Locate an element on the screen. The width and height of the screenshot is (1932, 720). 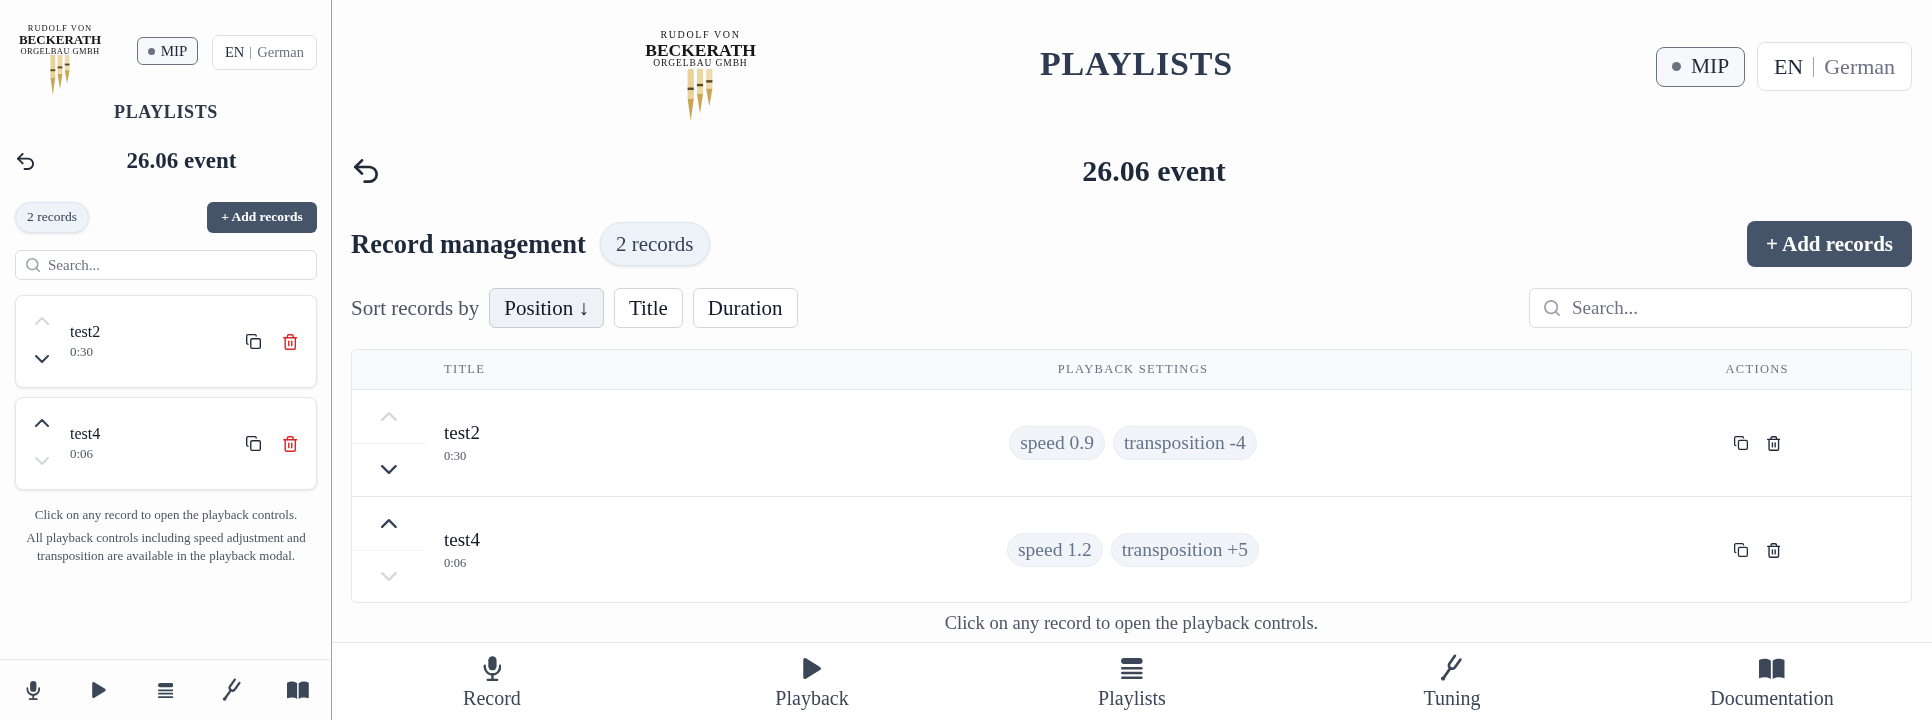
nav-button: Tuning is located at coordinates (1452, 681).